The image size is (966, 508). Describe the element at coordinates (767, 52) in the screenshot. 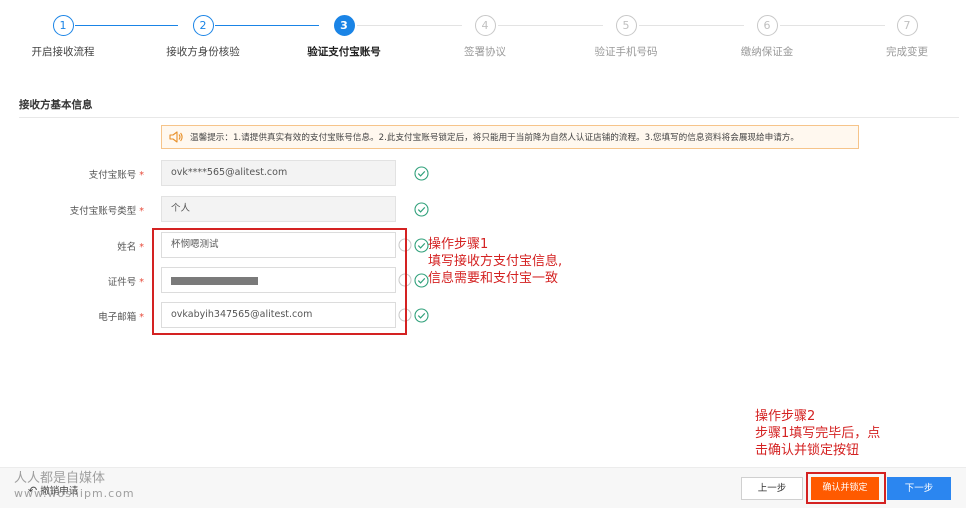

I see `step-label: 缴纳保证金` at that location.